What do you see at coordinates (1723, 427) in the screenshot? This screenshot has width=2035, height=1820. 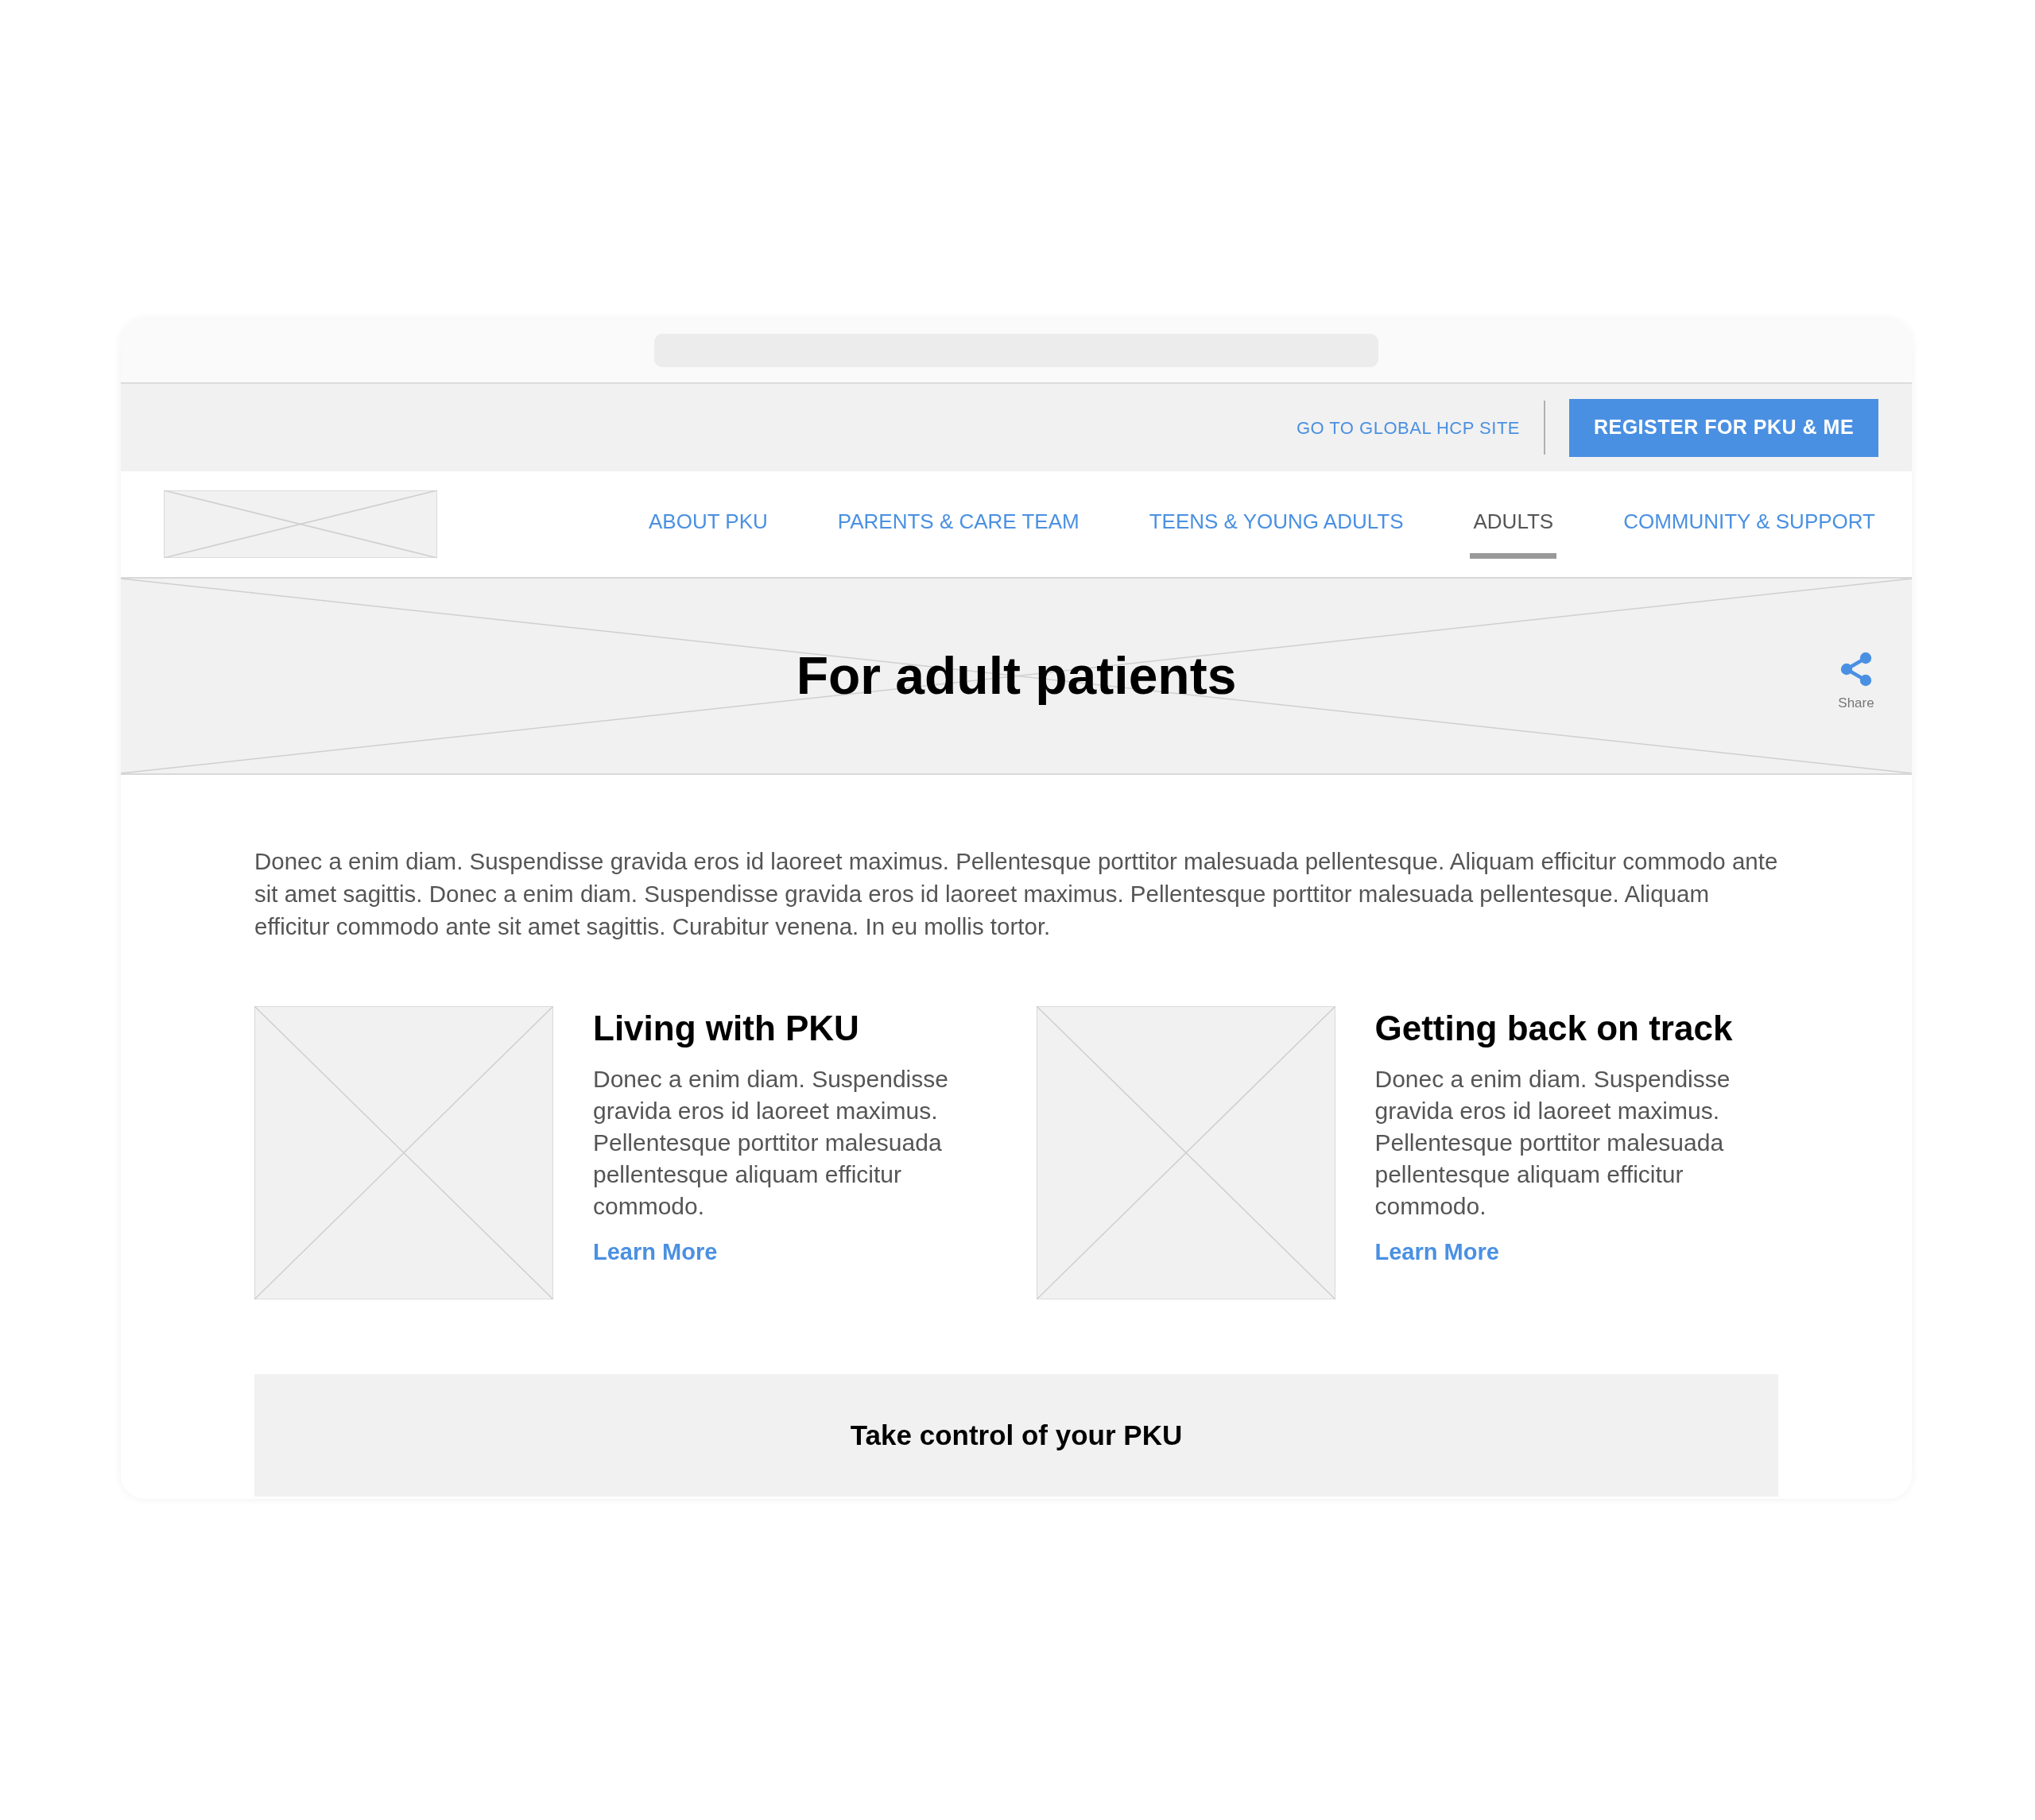 I see `register-button: REGISTER FOR PKU & ME` at bounding box center [1723, 427].